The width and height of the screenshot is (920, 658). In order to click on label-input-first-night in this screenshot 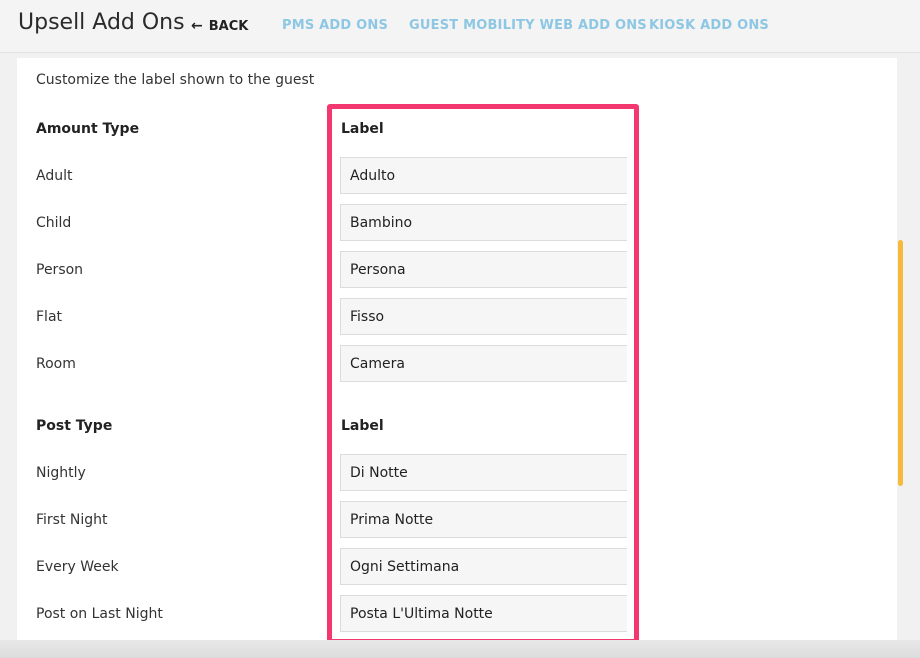, I will do `click(483, 519)`.